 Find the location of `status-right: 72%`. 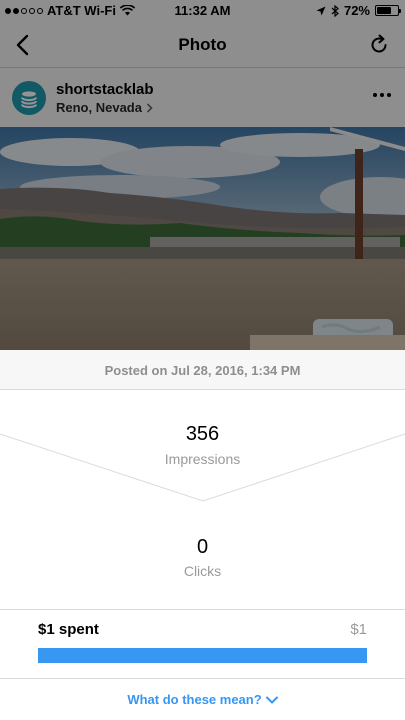

status-right: 72% is located at coordinates (358, 10).